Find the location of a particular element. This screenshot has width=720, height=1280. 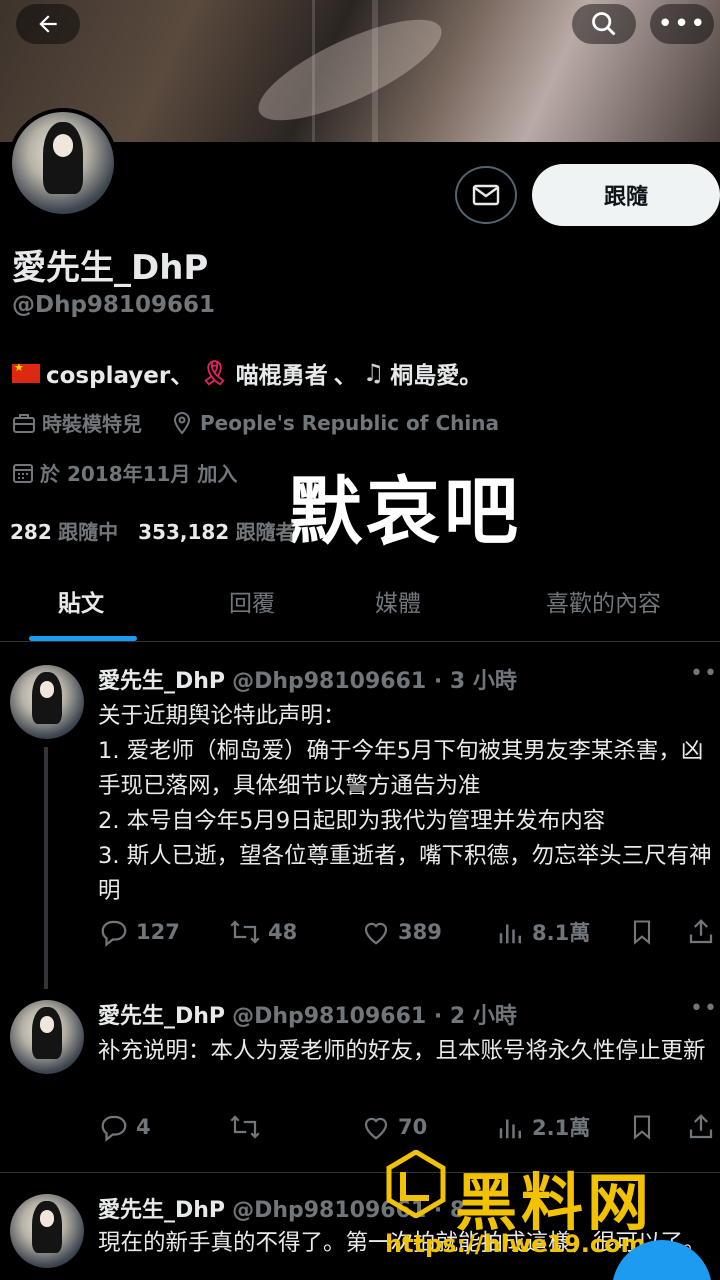

arrow-left-icon is located at coordinates (48, 24).